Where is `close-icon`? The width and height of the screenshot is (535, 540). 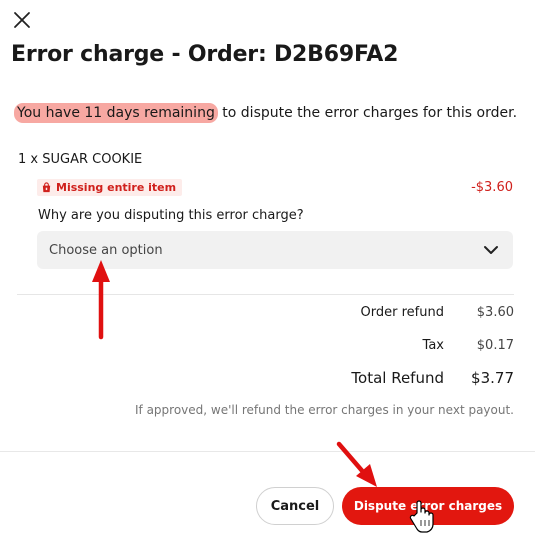 close-icon is located at coordinates (22, 20).